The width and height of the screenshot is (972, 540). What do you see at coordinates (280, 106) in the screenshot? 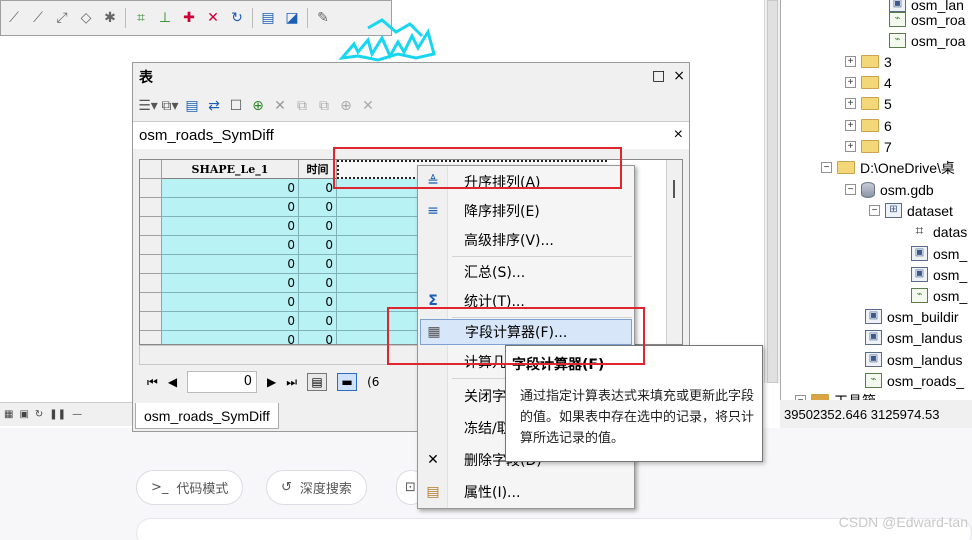
I see `delete-selected-icon: ✕` at bounding box center [280, 106].